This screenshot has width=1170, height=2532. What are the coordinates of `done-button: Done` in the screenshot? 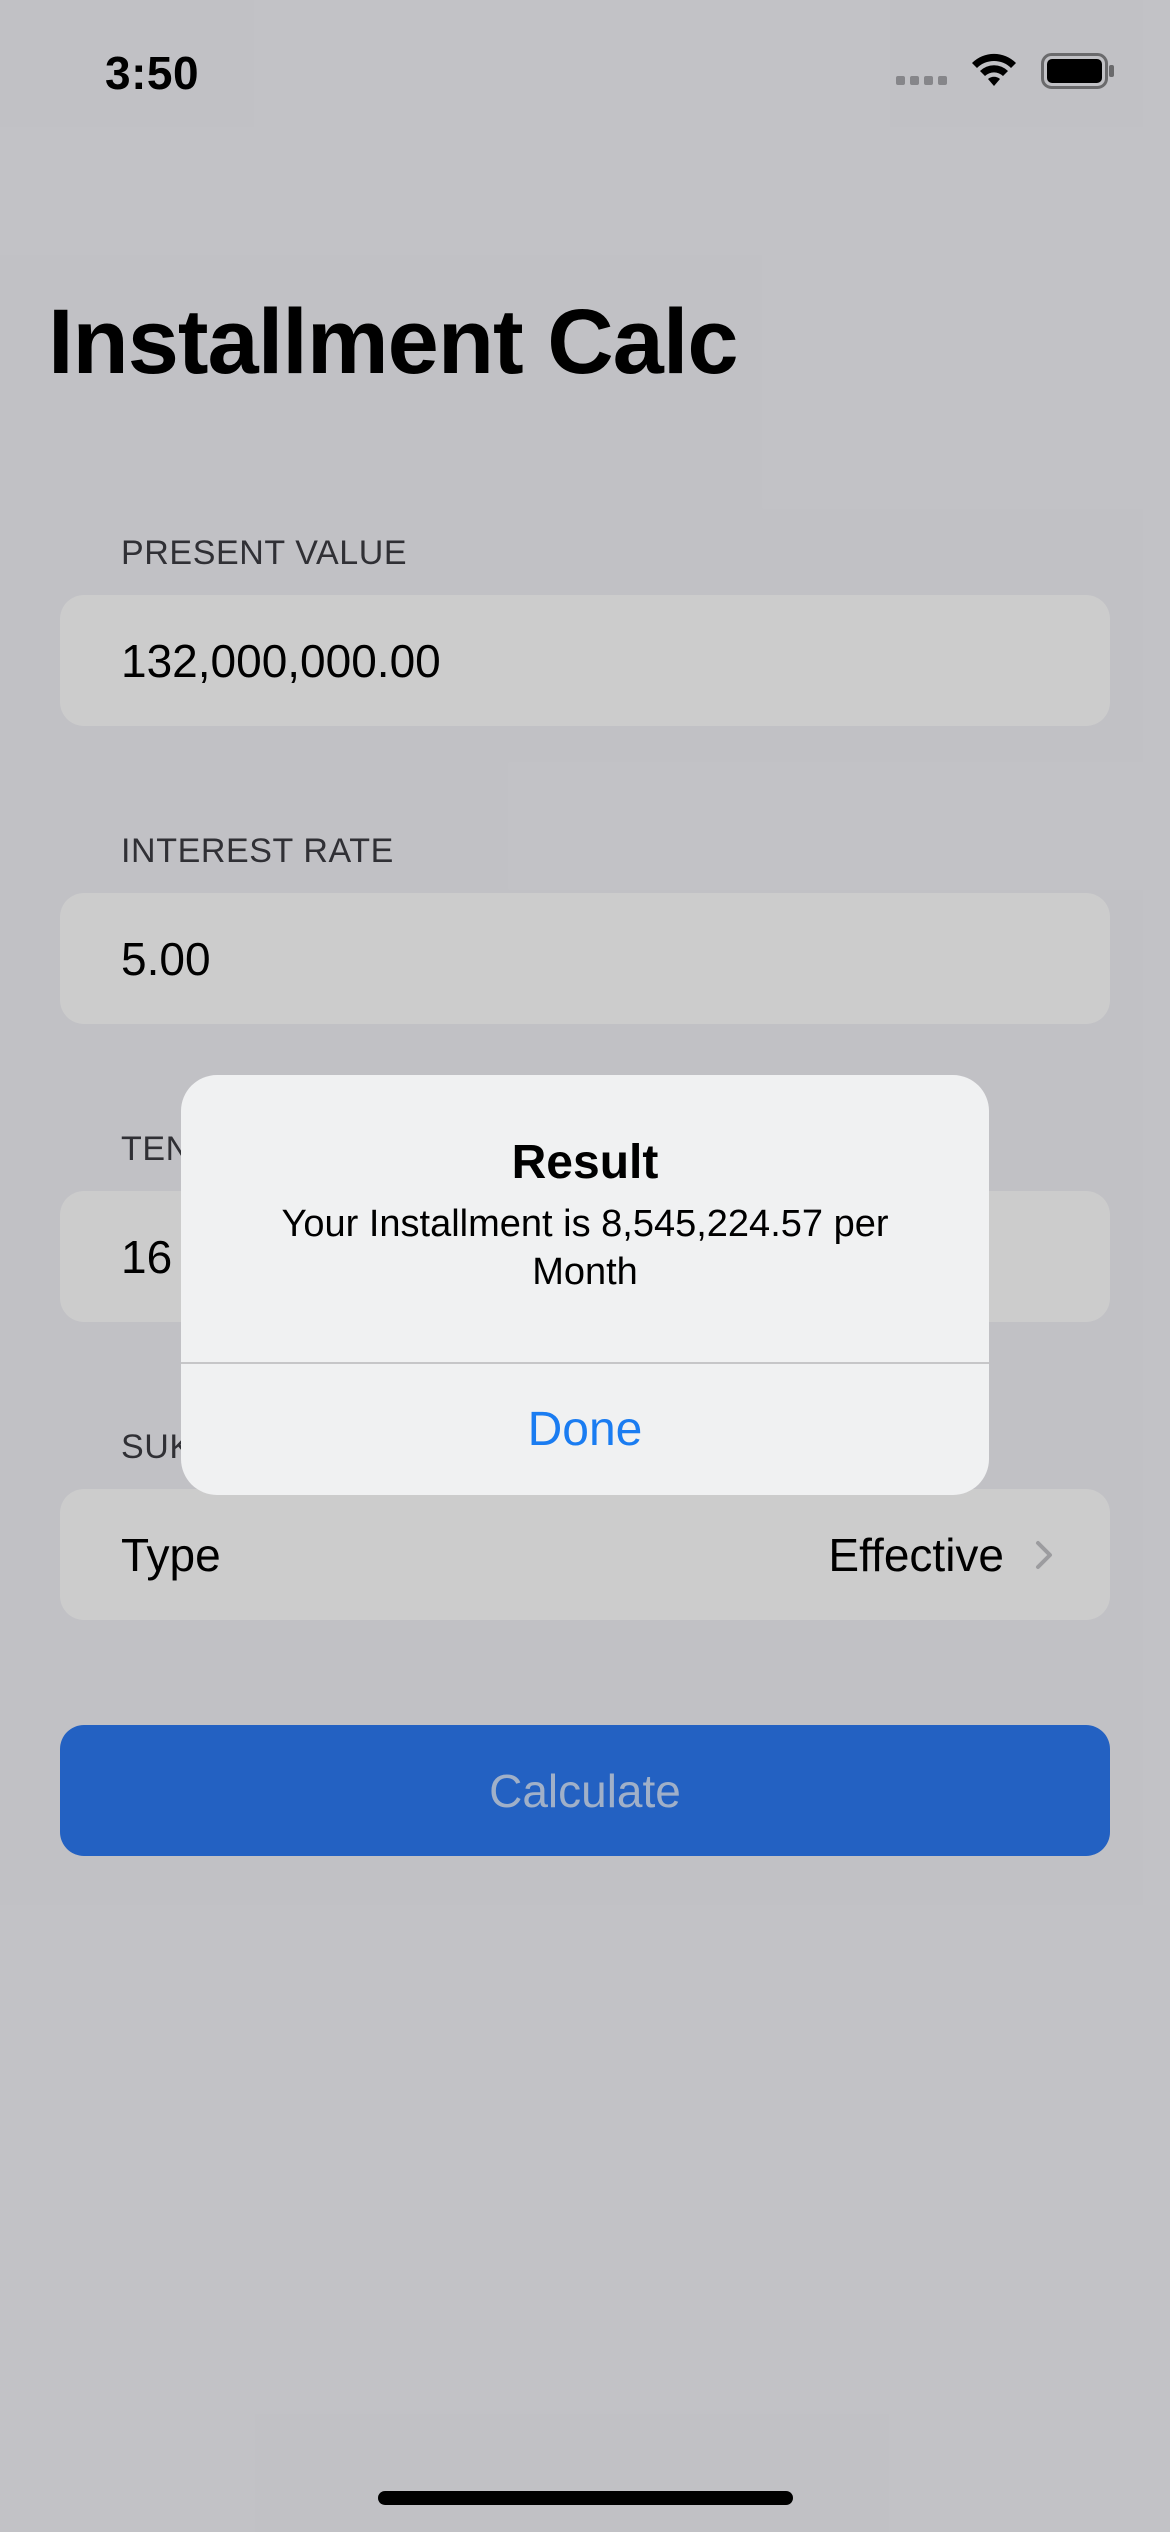 It's located at (585, 1429).